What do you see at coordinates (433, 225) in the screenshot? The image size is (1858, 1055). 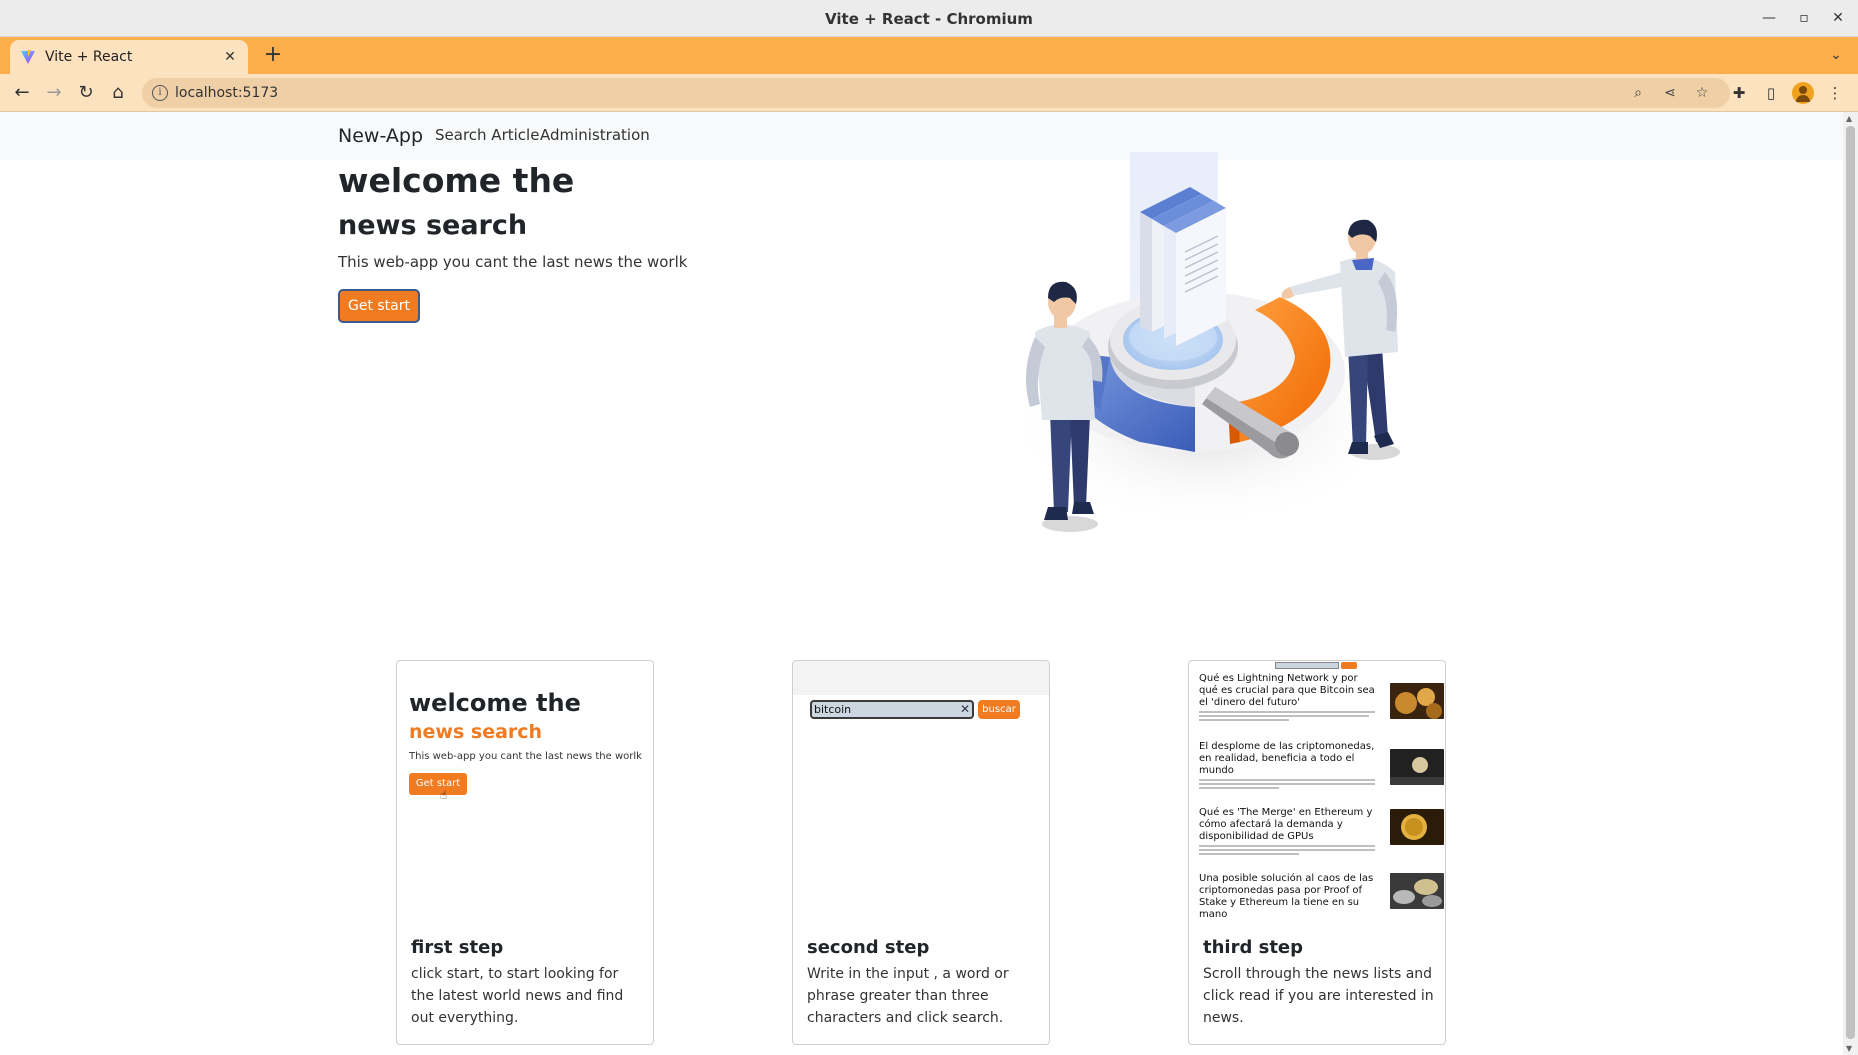 I see `hero-title-line2: news search` at bounding box center [433, 225].